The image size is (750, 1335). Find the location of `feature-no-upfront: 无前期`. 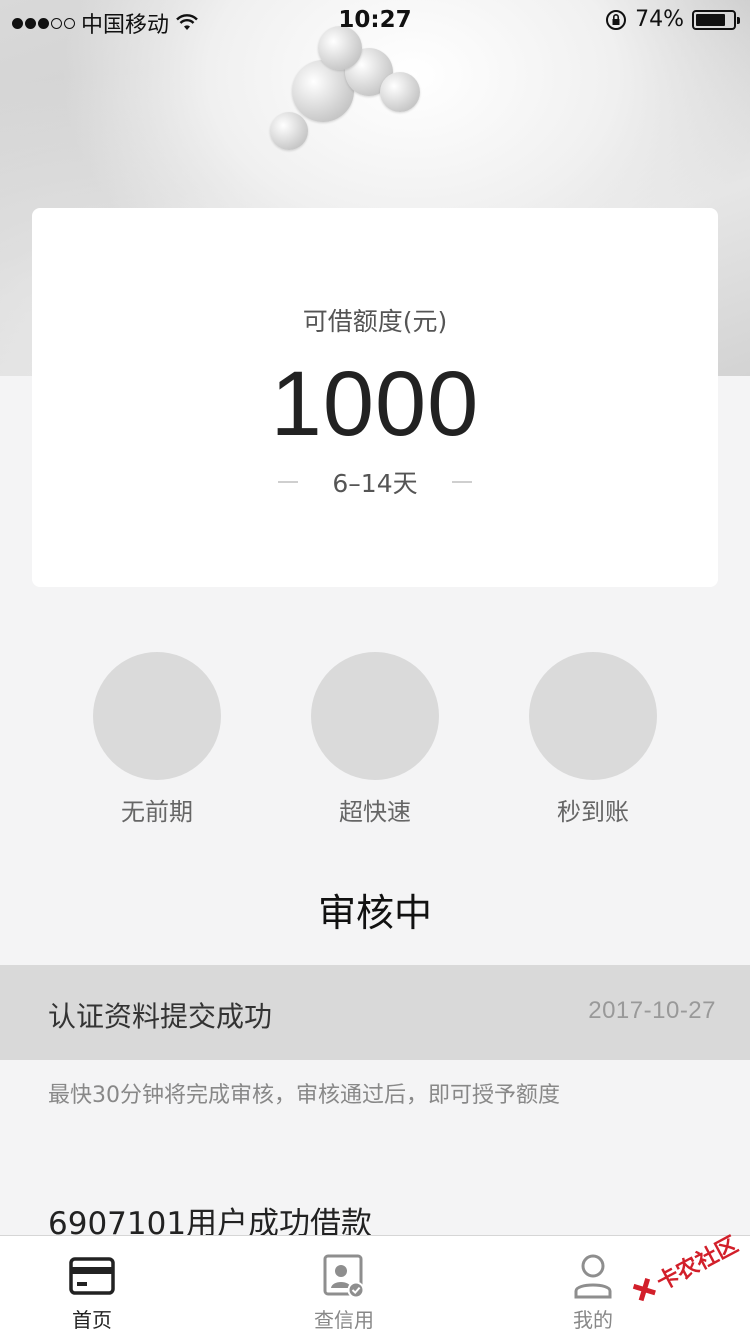

feature-no-upfront: 无前期 is located at coordinates (157, 739).